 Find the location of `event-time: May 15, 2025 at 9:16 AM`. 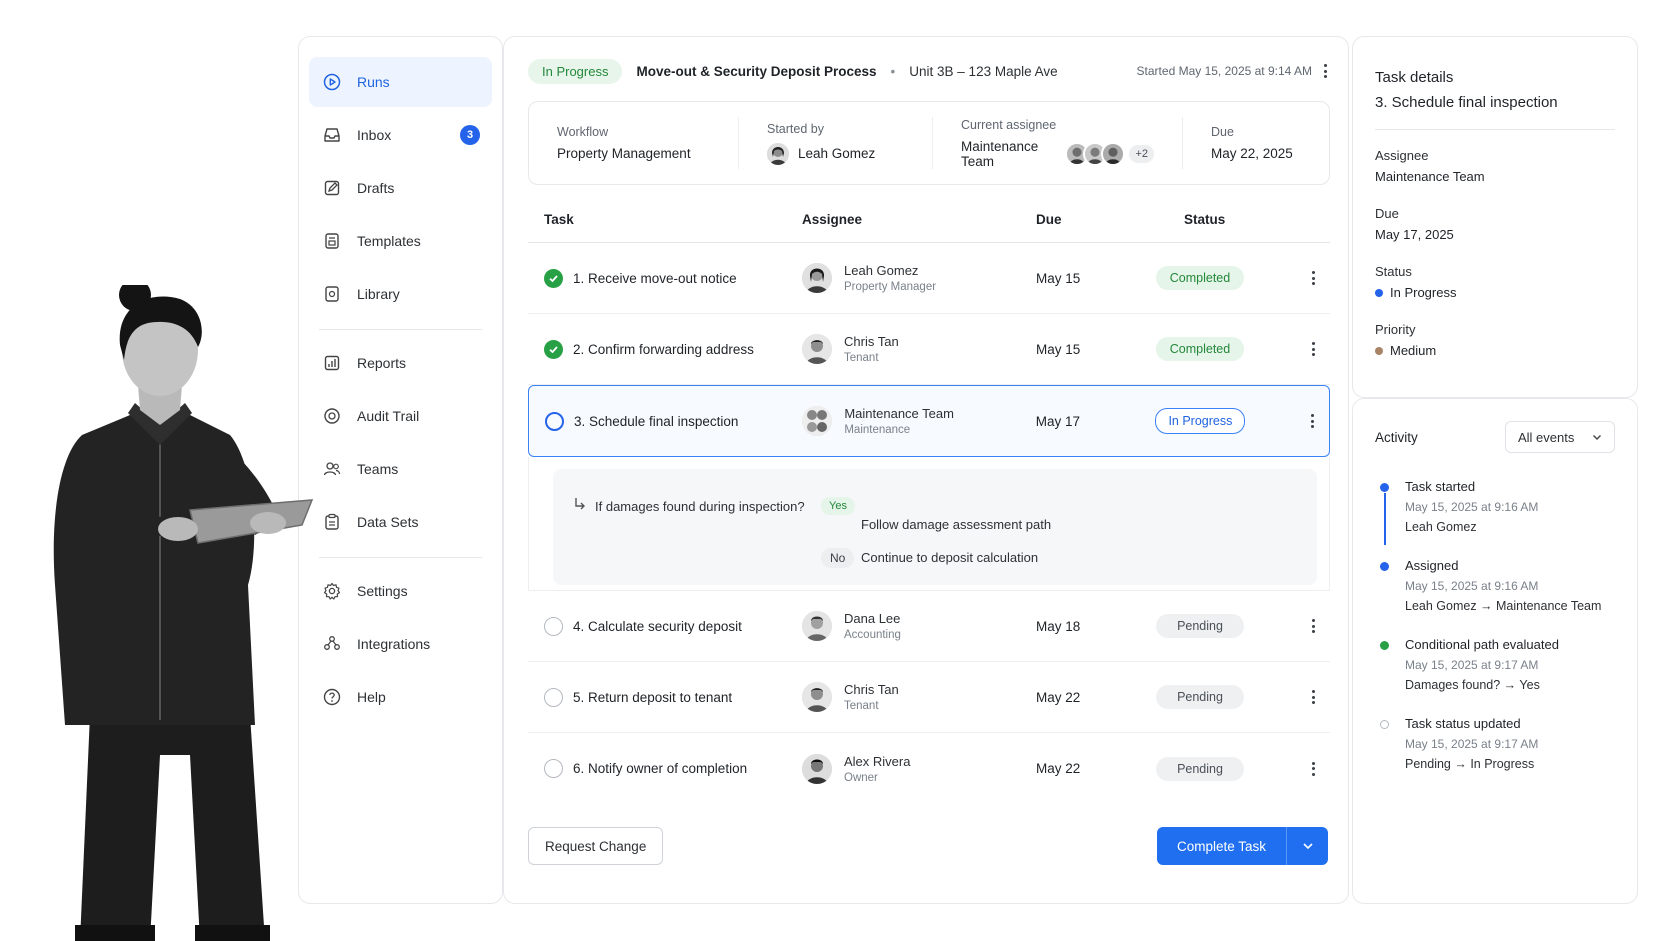

event-time: May 15, 2025 at 9:16 AM is located at coordinates (1472, 586).